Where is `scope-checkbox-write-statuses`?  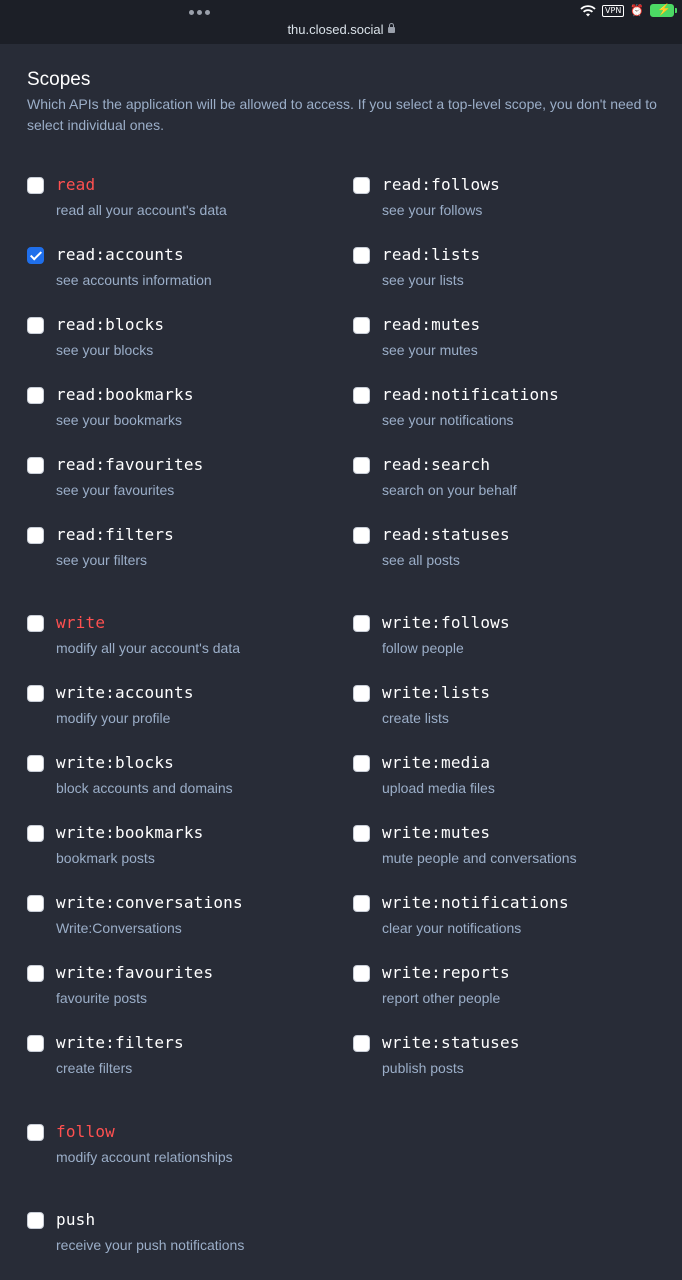
scope-checkbox-write-statuses is located at coordinates (361, 1043).